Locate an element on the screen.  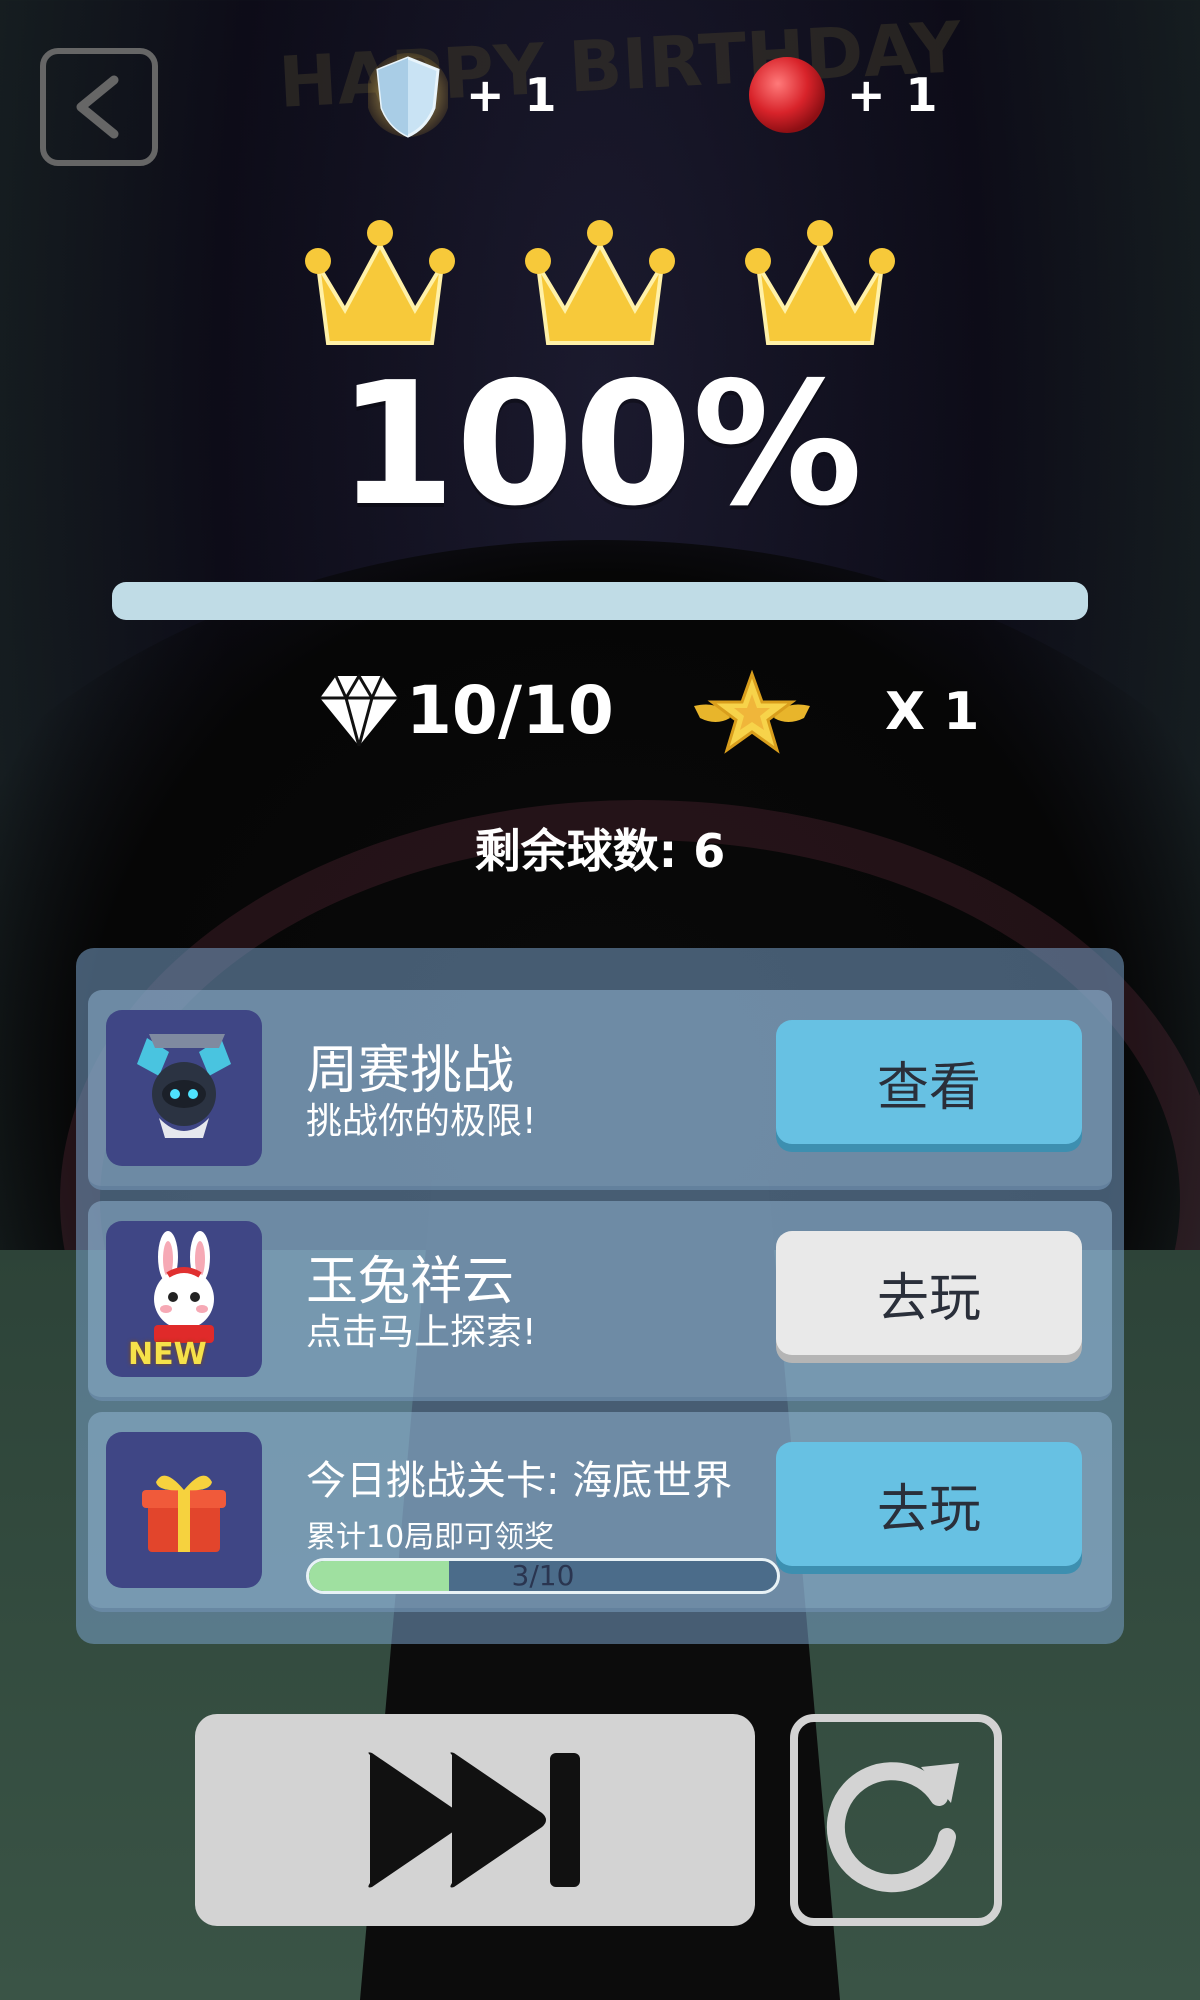
card-jade-rabbit: NEW 玉兔祥云 点击马上探索! 去玩 is located at coordinates (600, 1301).